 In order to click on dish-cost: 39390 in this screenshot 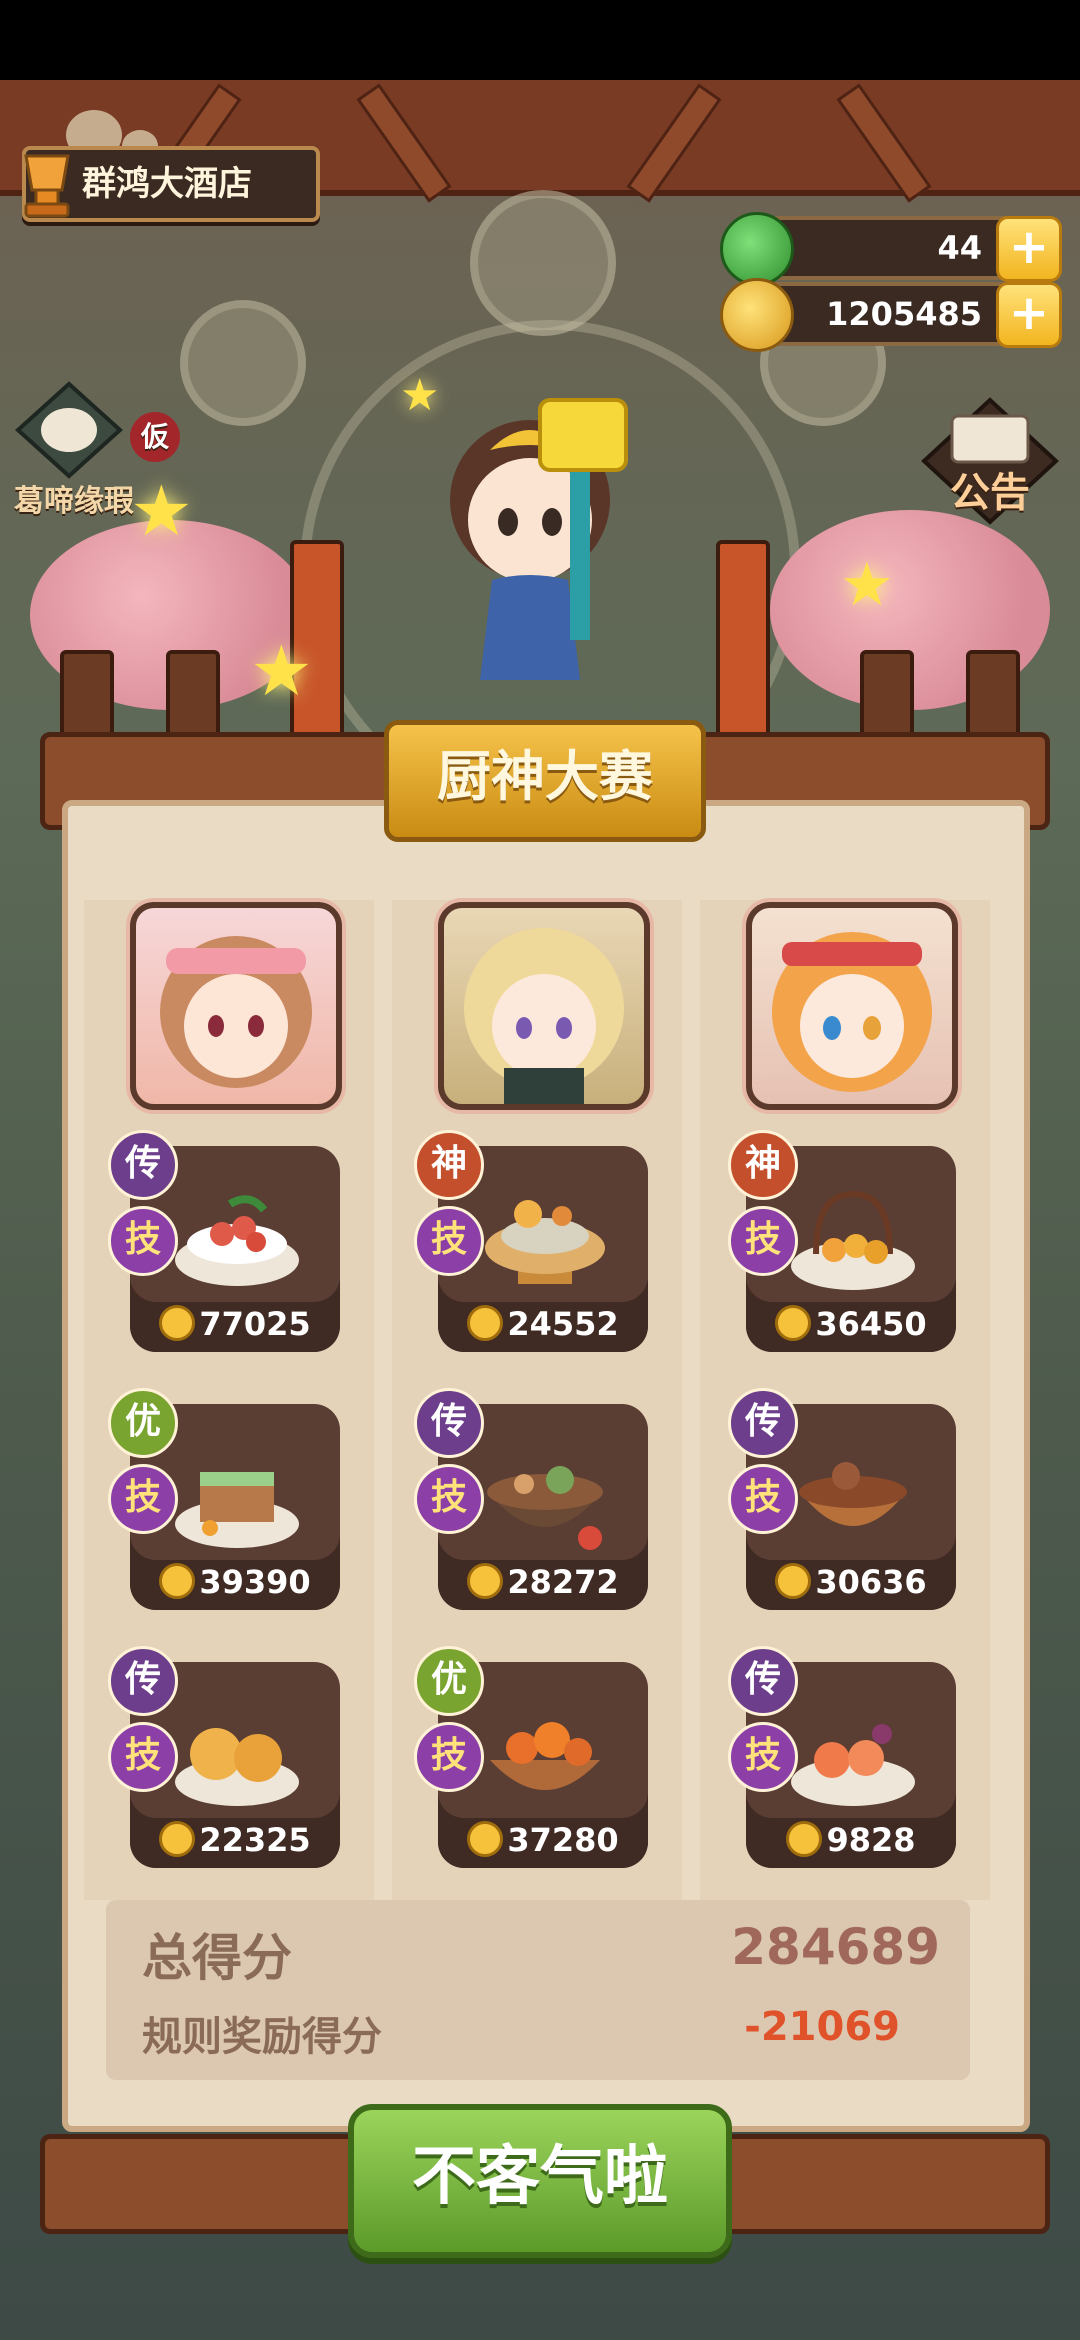, I will do `click(235, 1582)`.